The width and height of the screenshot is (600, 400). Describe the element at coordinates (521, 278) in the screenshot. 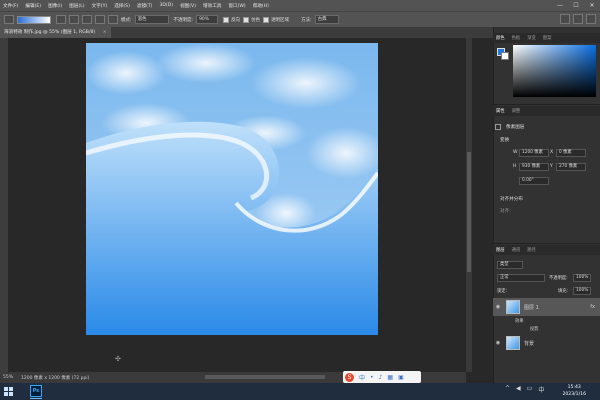

I see `blend-mode-select: 正常` at that location.